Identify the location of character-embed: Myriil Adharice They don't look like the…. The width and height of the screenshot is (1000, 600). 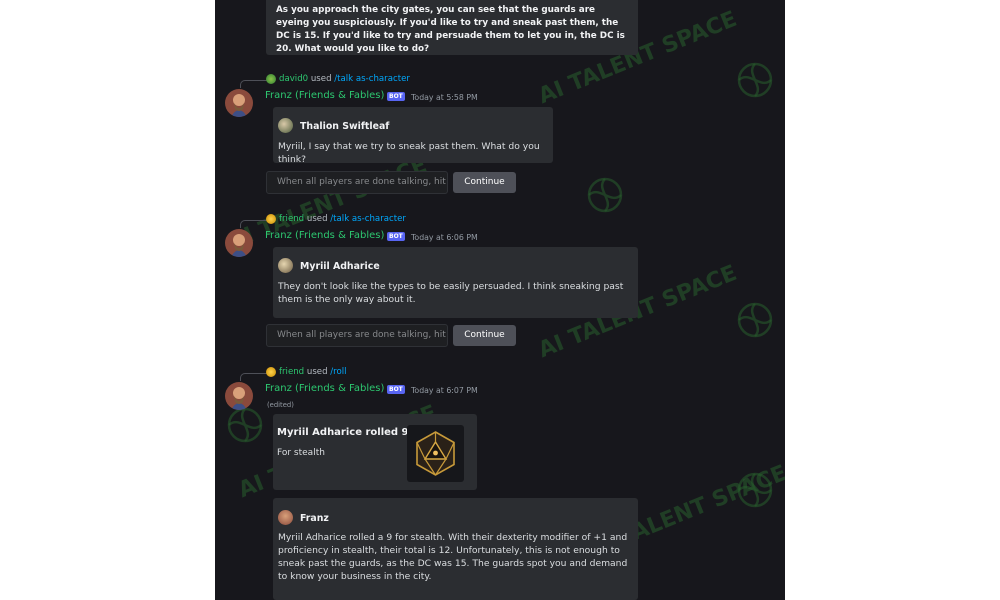
(455, 282).